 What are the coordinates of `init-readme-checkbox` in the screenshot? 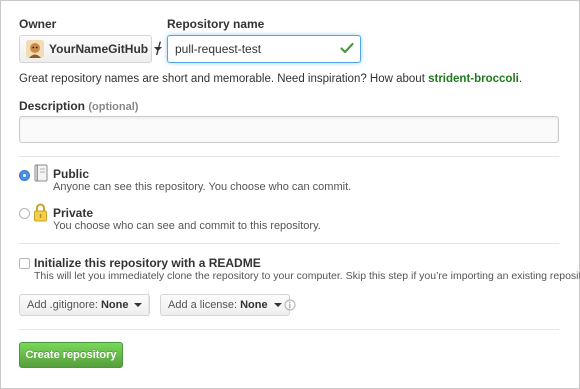 It's located at (24, 263).